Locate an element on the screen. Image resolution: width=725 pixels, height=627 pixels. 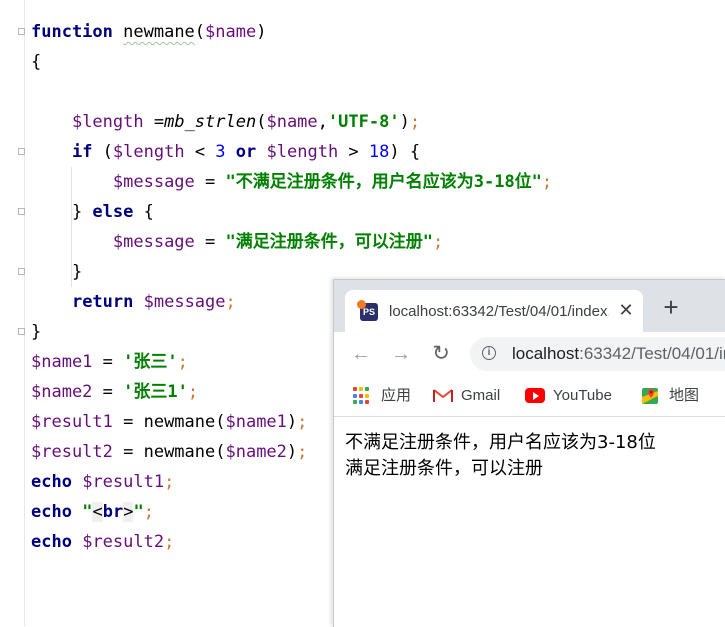
code-token: '张三1' is located at coordinates (155, 392).